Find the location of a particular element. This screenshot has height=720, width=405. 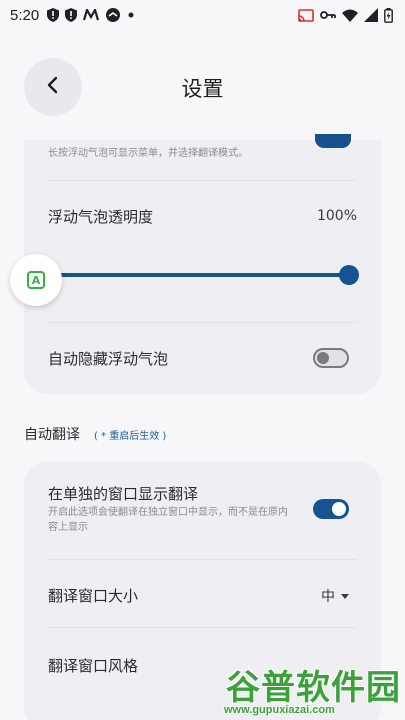

cast-icon is located at coordinates (306, 15).